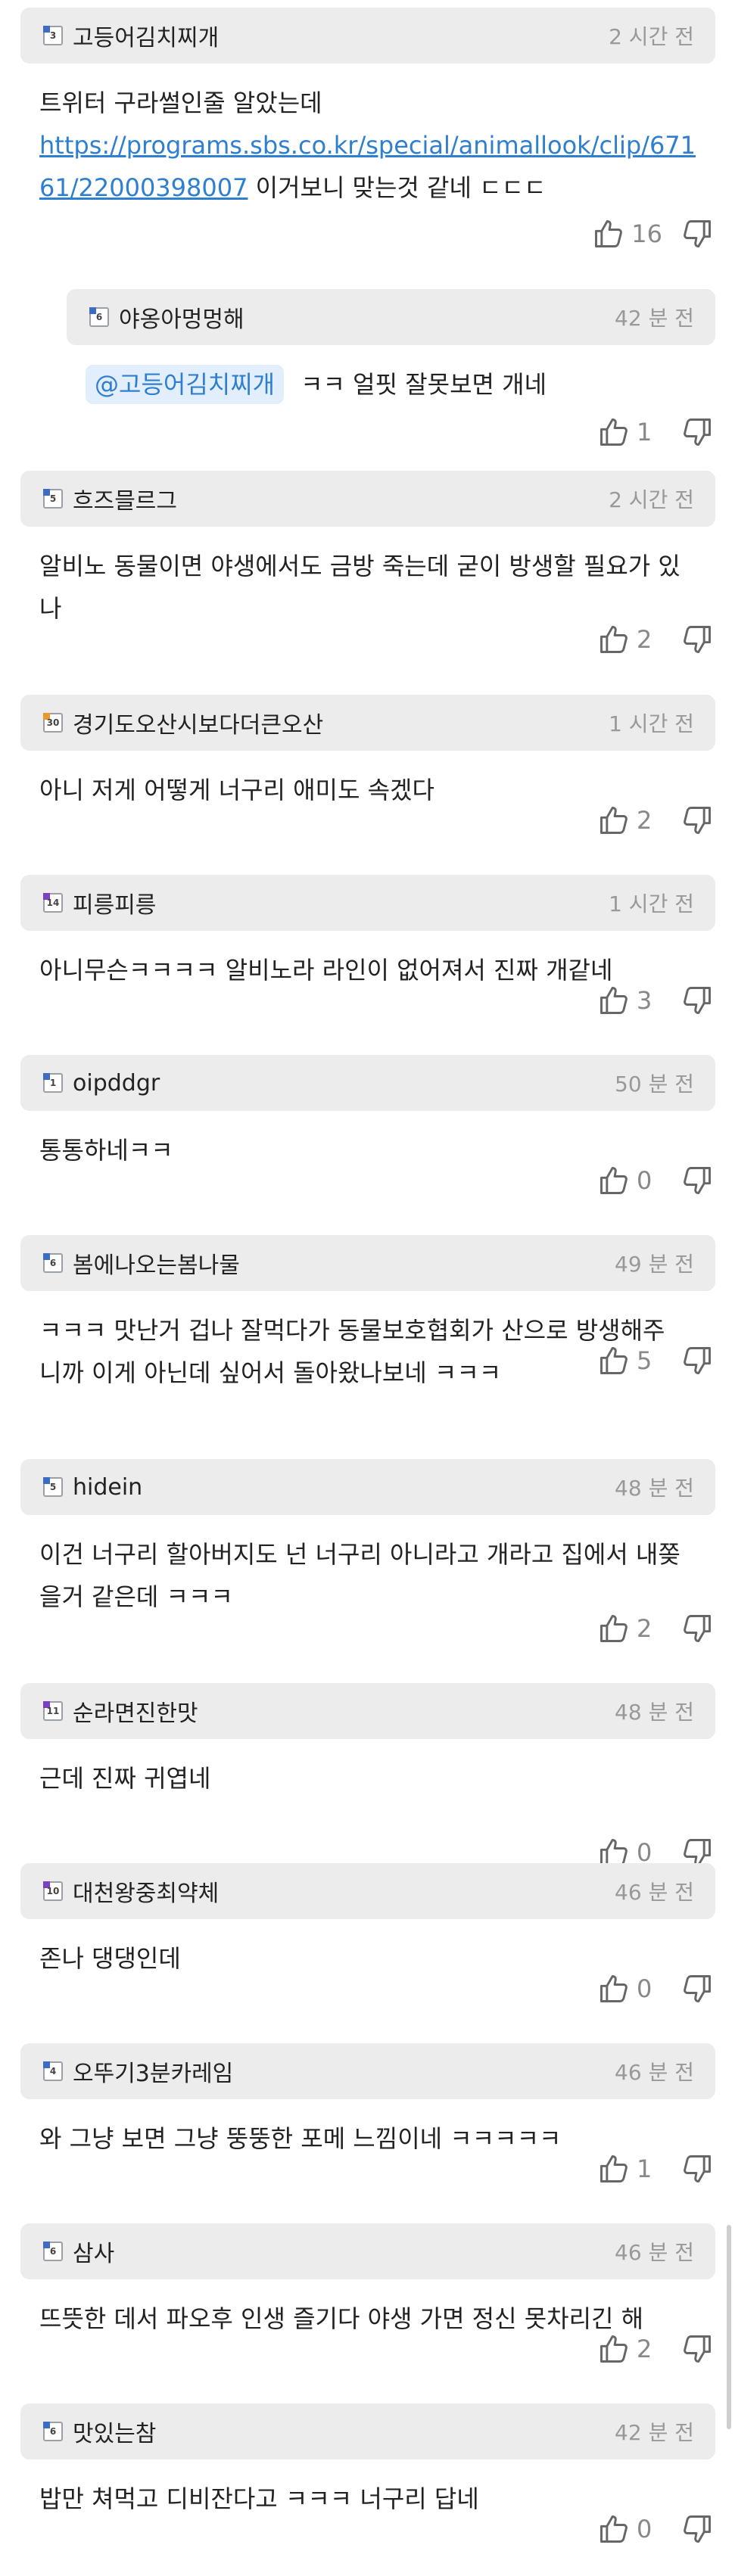  What do you see at coordinates (729, 2327) in the screenshot?
I see `scrollbar` at bounding box center [729, 2327].